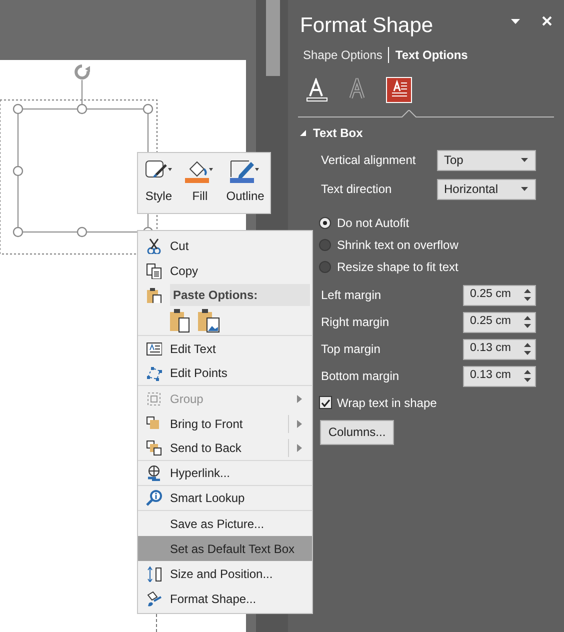 This screenshot has height=632, width=564. I want to click on bring-front-icon, so click(154, 424).